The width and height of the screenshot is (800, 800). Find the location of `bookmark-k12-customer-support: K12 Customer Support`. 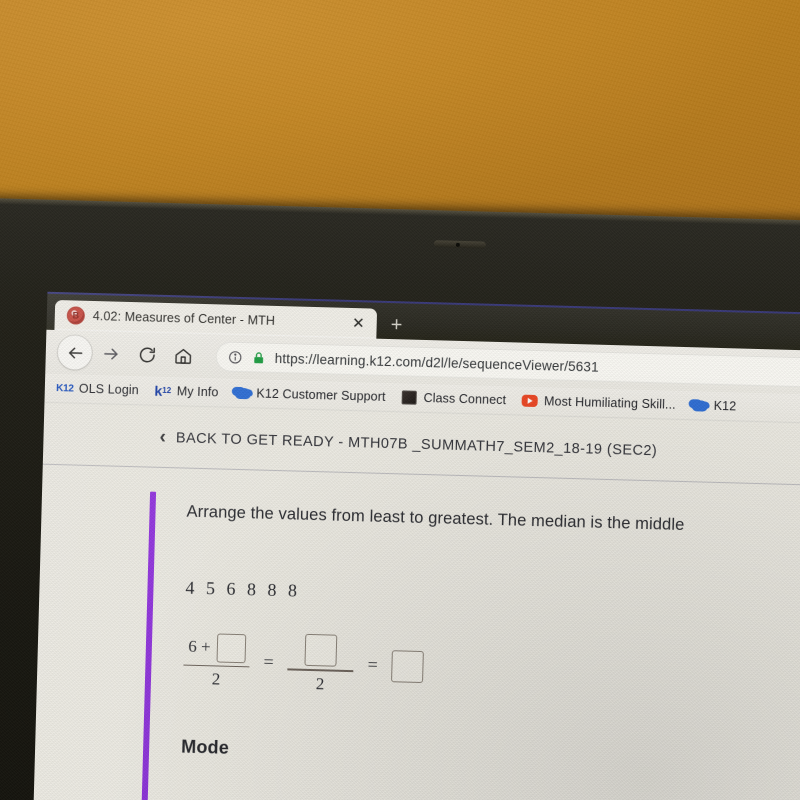

bookmark-k12-customer-support: K12 Customer Support is located at coordinates (310, 394).